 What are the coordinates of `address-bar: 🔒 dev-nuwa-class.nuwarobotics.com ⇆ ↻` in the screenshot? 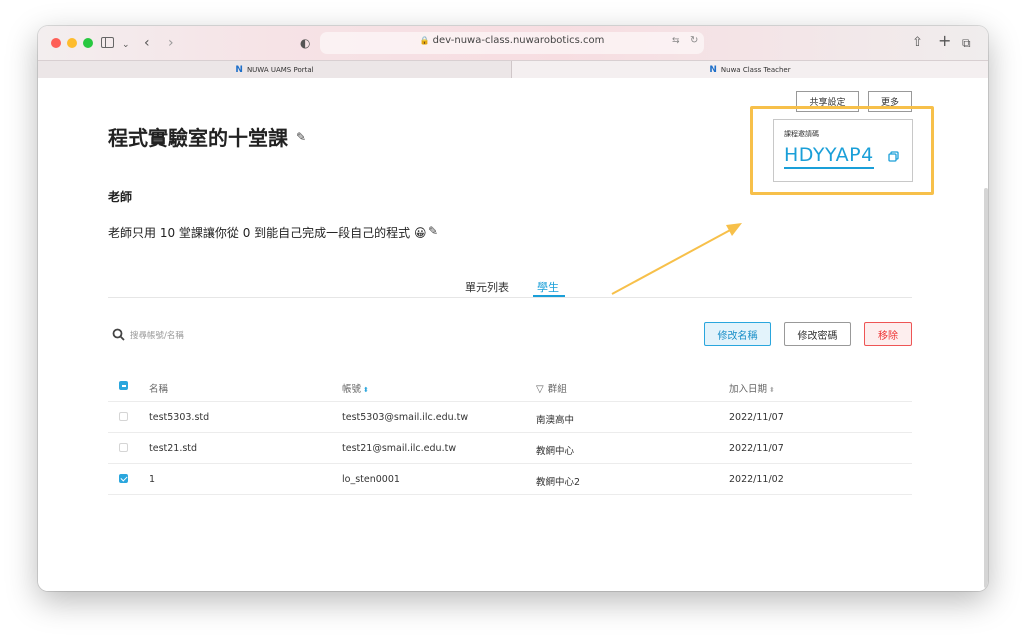 It's located at (512, 43).